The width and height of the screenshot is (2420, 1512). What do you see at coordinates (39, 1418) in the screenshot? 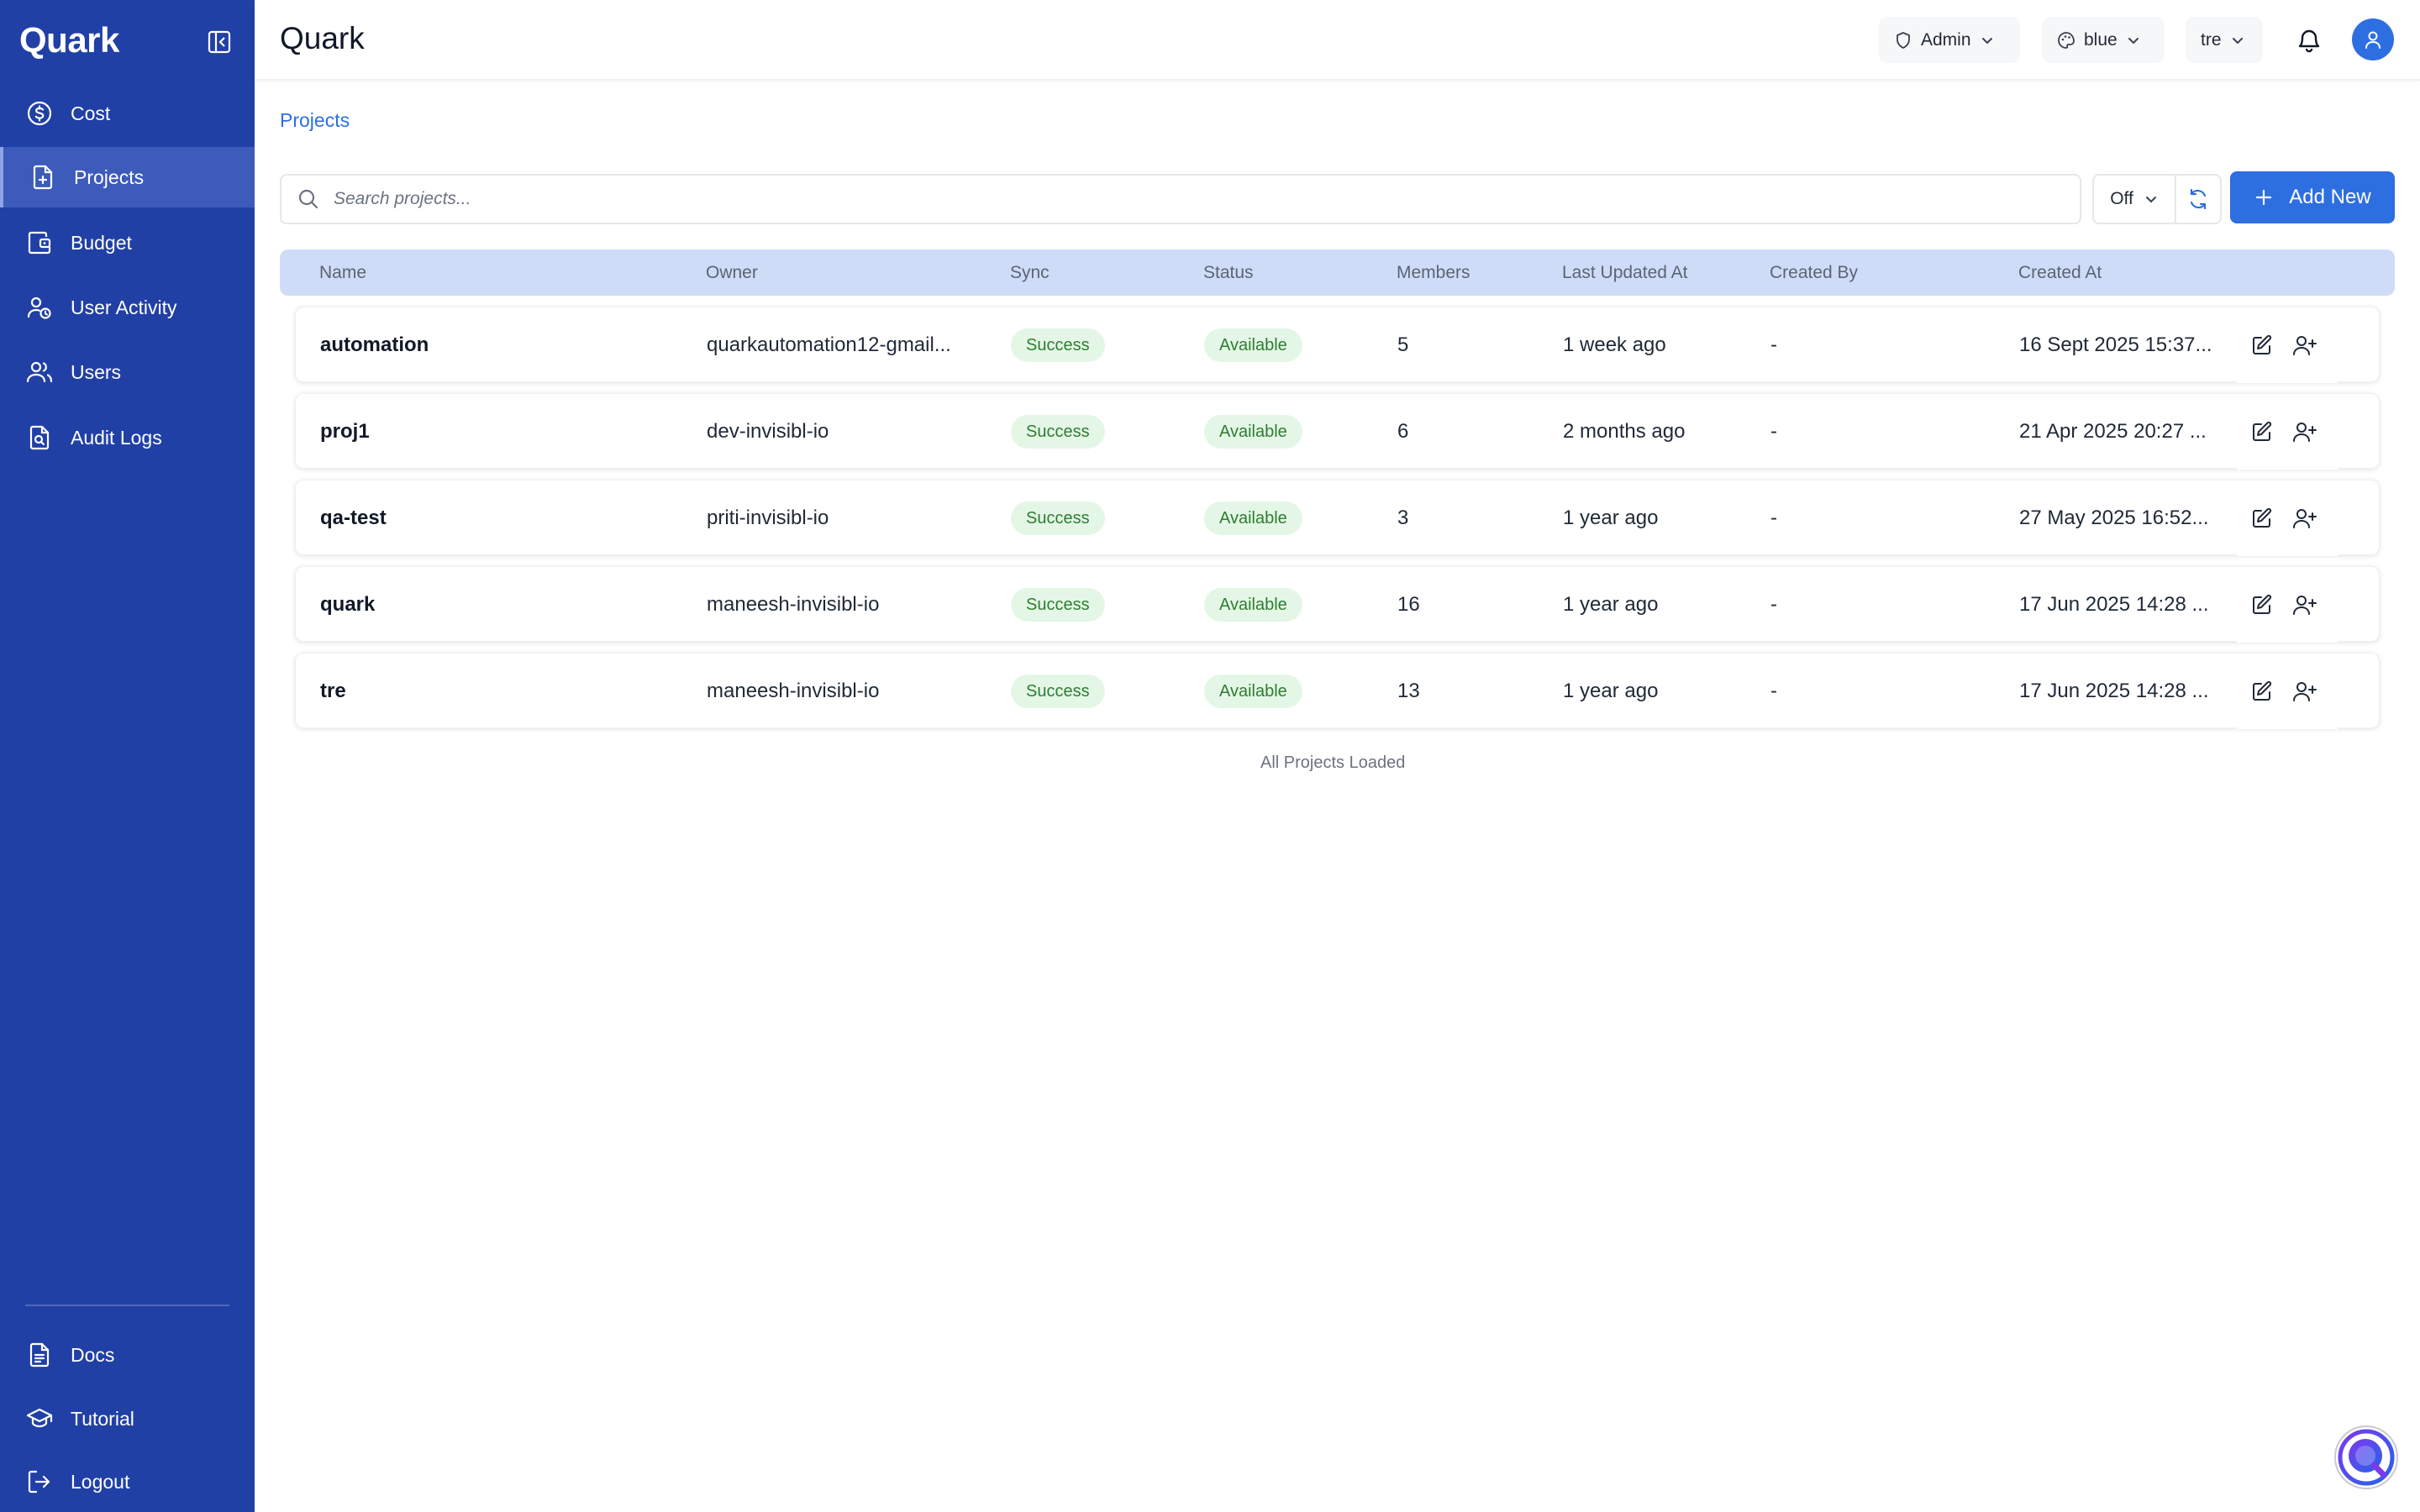
I see `graduation-cap-icon` at bounding box center [39, 1418].